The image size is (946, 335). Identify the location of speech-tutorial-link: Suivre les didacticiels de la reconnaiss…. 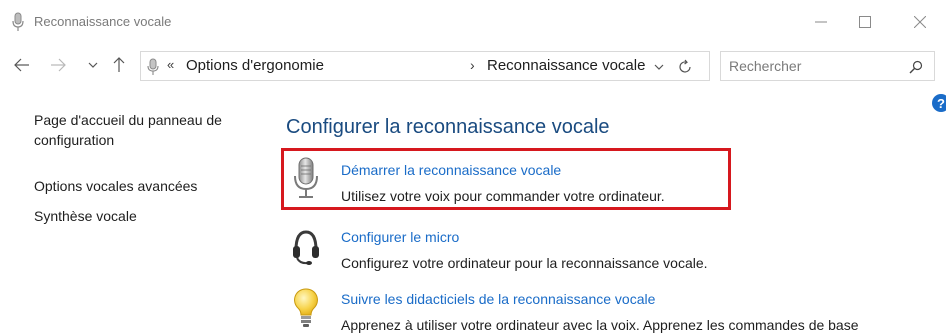
(498, 299).